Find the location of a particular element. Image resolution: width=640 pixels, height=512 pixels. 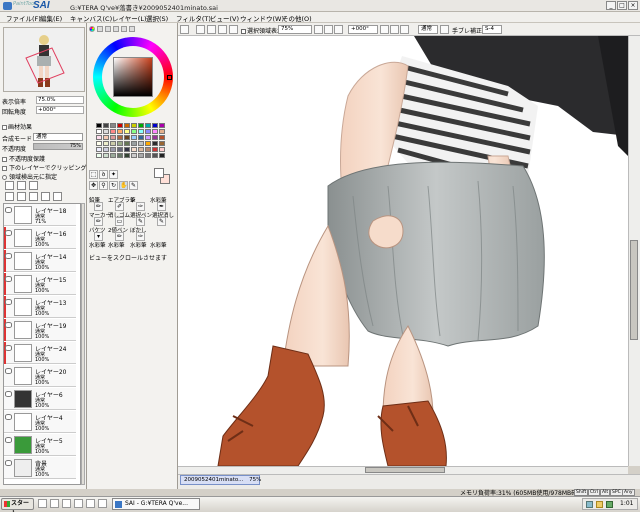

close-button: × is located at coordinates (633, 5).